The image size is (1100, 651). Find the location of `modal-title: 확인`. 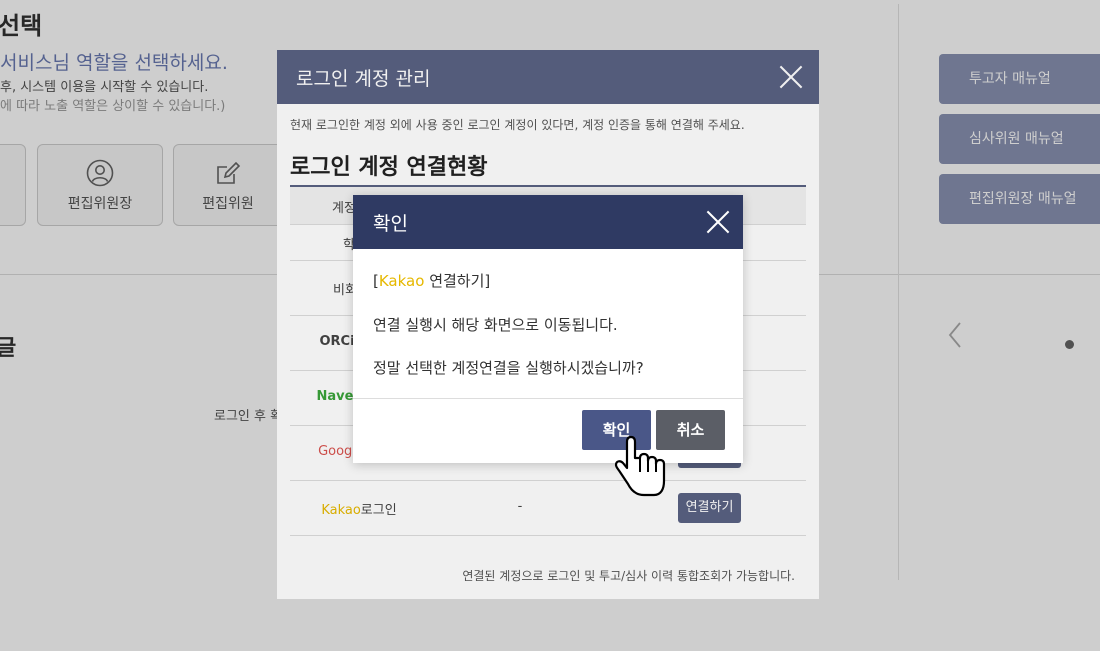

modal-title: 확인 is located at coordinates (390, 224).